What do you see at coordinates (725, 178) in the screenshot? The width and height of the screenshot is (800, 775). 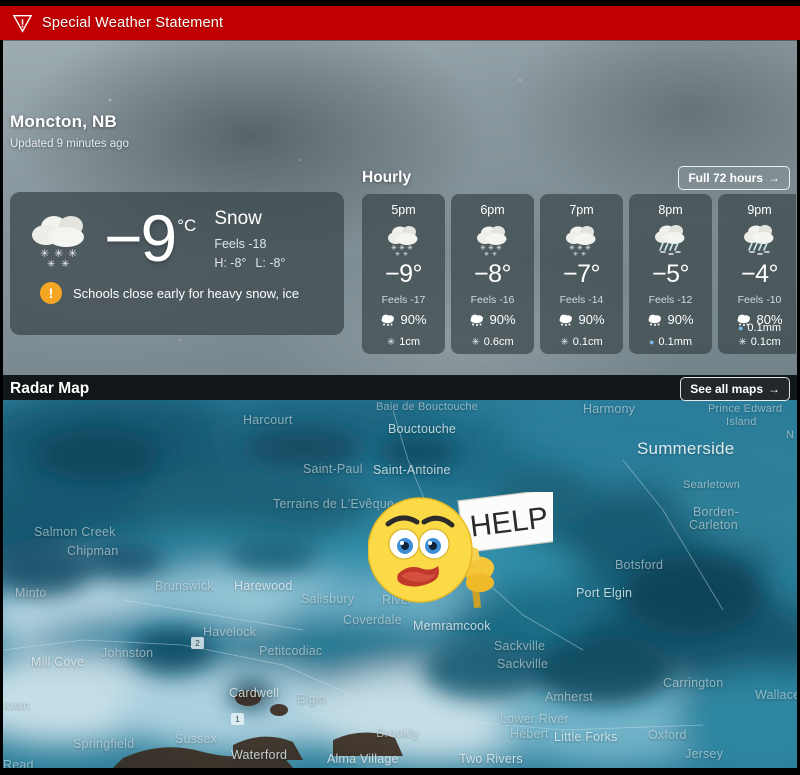 I see `full-72-hours-label: Full 72 hours` at bounding box center [725, 178].